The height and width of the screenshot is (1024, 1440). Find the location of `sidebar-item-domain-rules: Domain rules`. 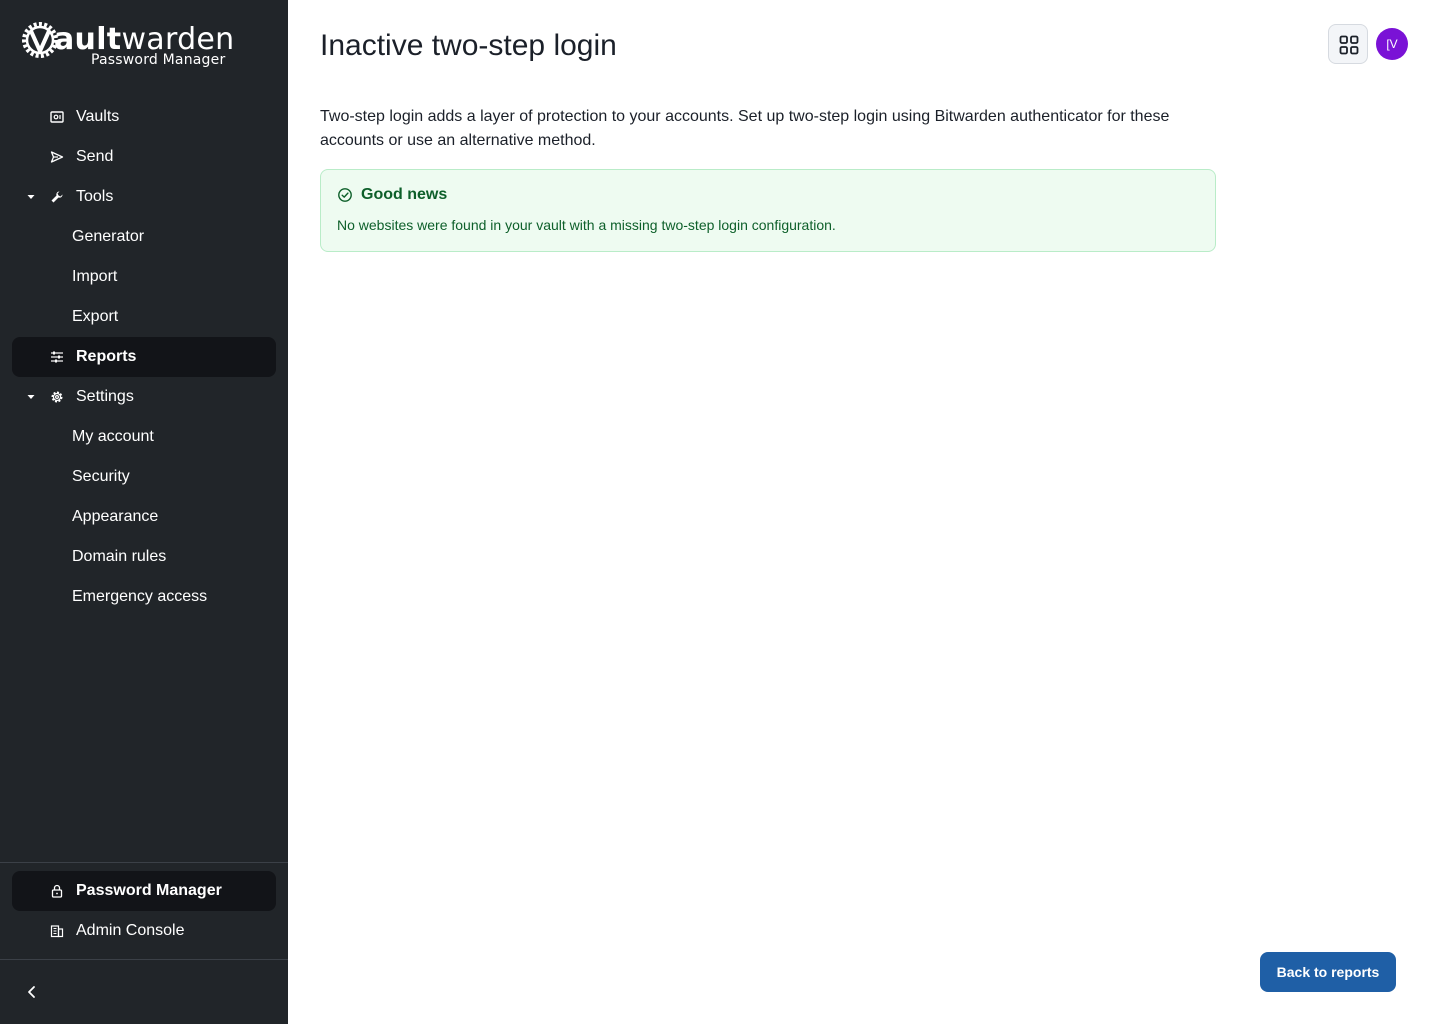

sidebar-item-domain-rules: Domain rules is located at coordinates (144, 557).